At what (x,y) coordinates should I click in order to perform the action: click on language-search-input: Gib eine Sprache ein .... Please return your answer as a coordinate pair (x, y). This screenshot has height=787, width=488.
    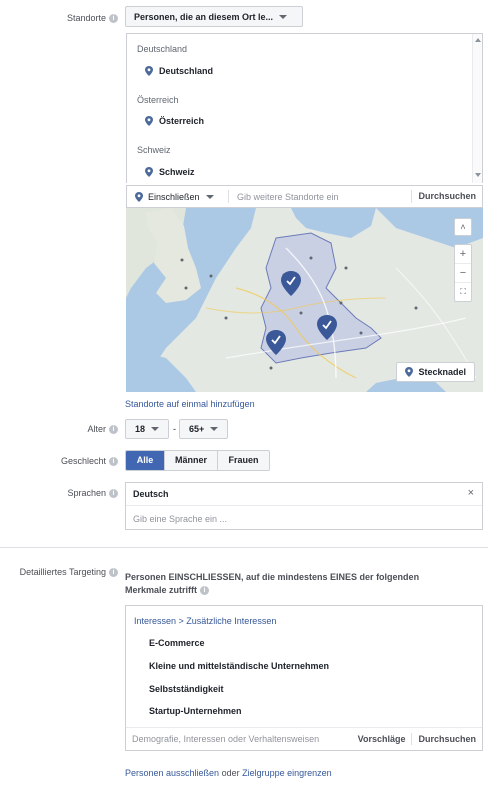
    Looking at the image, I should click on (180, 519).